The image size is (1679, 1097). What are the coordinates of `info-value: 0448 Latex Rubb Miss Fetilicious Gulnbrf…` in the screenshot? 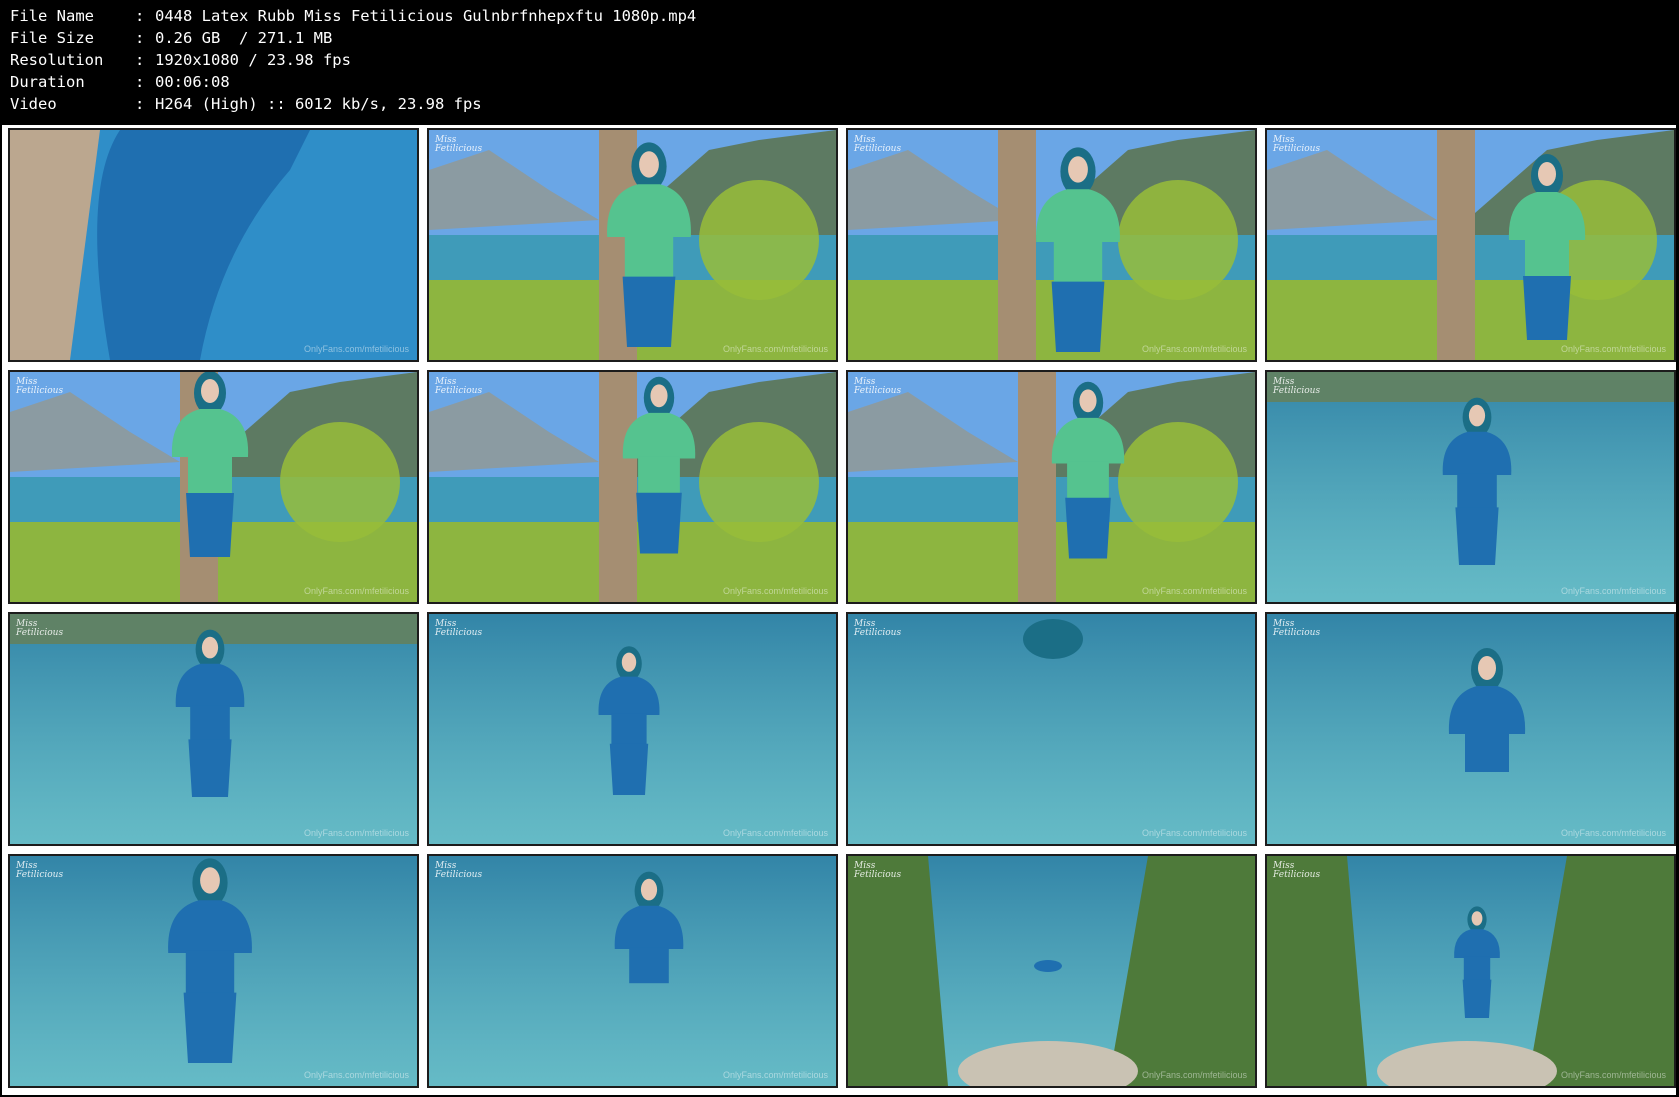 It's located at (426, 16).